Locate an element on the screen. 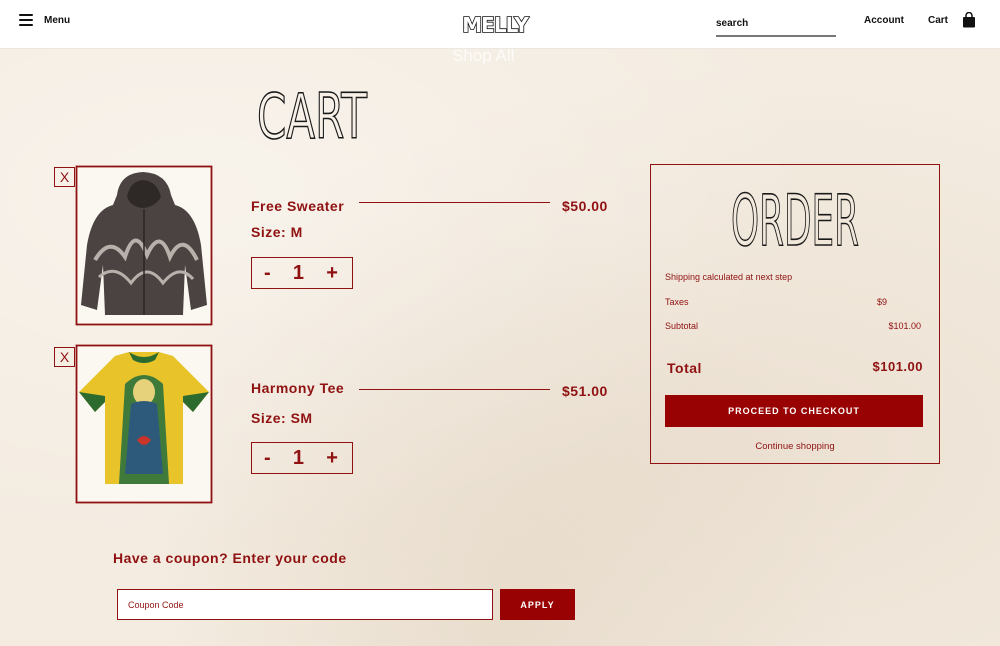 Image resolution: width=1000 pixels, height=646 pixels. product-name: Harmony Tee is located at coordinates (297, 388).